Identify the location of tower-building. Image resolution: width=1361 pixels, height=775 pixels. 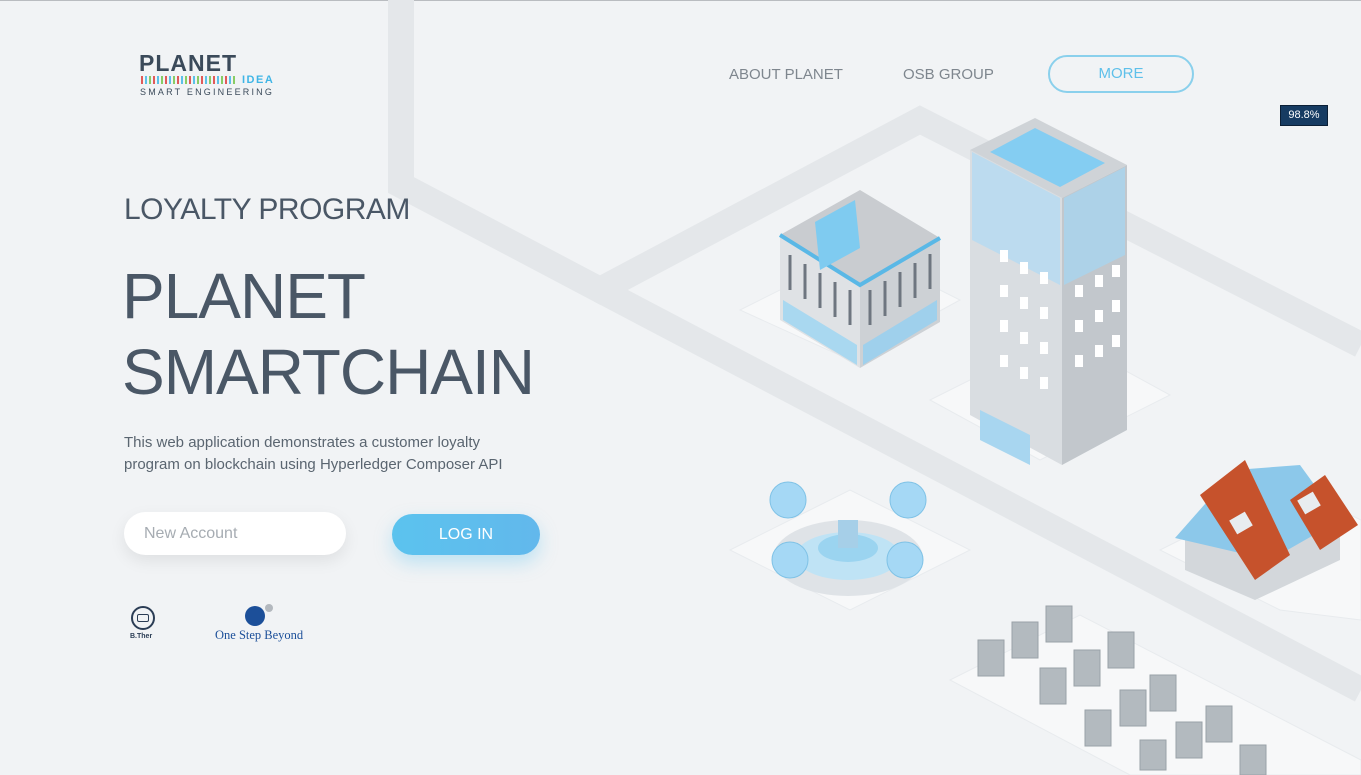
(1048, 291).